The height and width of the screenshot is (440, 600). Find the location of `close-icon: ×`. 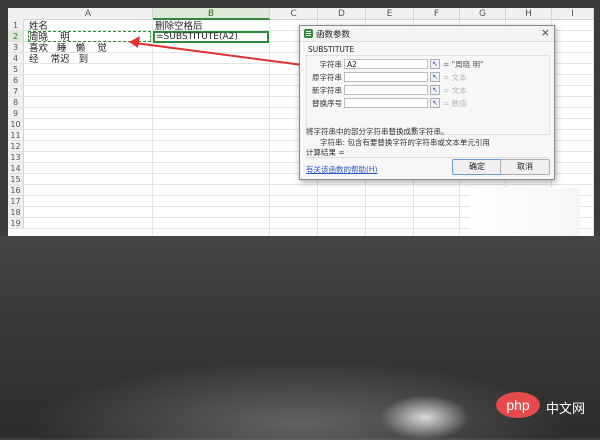

close-icon: × is located at coordinates (545, 32).